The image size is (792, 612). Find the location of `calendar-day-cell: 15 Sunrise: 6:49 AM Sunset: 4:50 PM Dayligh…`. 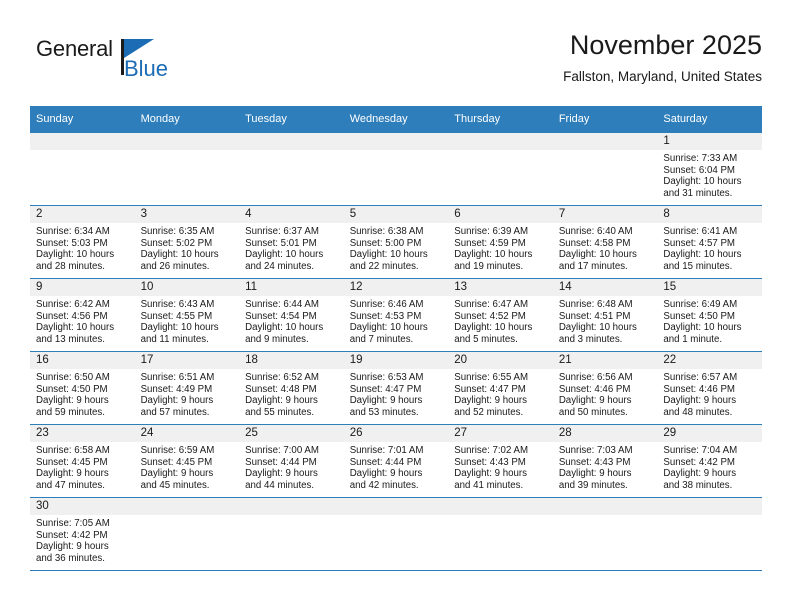

calendar-day-cell: 15 Sunrise: 6:49 AM Sunset: 4:50 PM Dayligh… is located at coordinates (709, 315).